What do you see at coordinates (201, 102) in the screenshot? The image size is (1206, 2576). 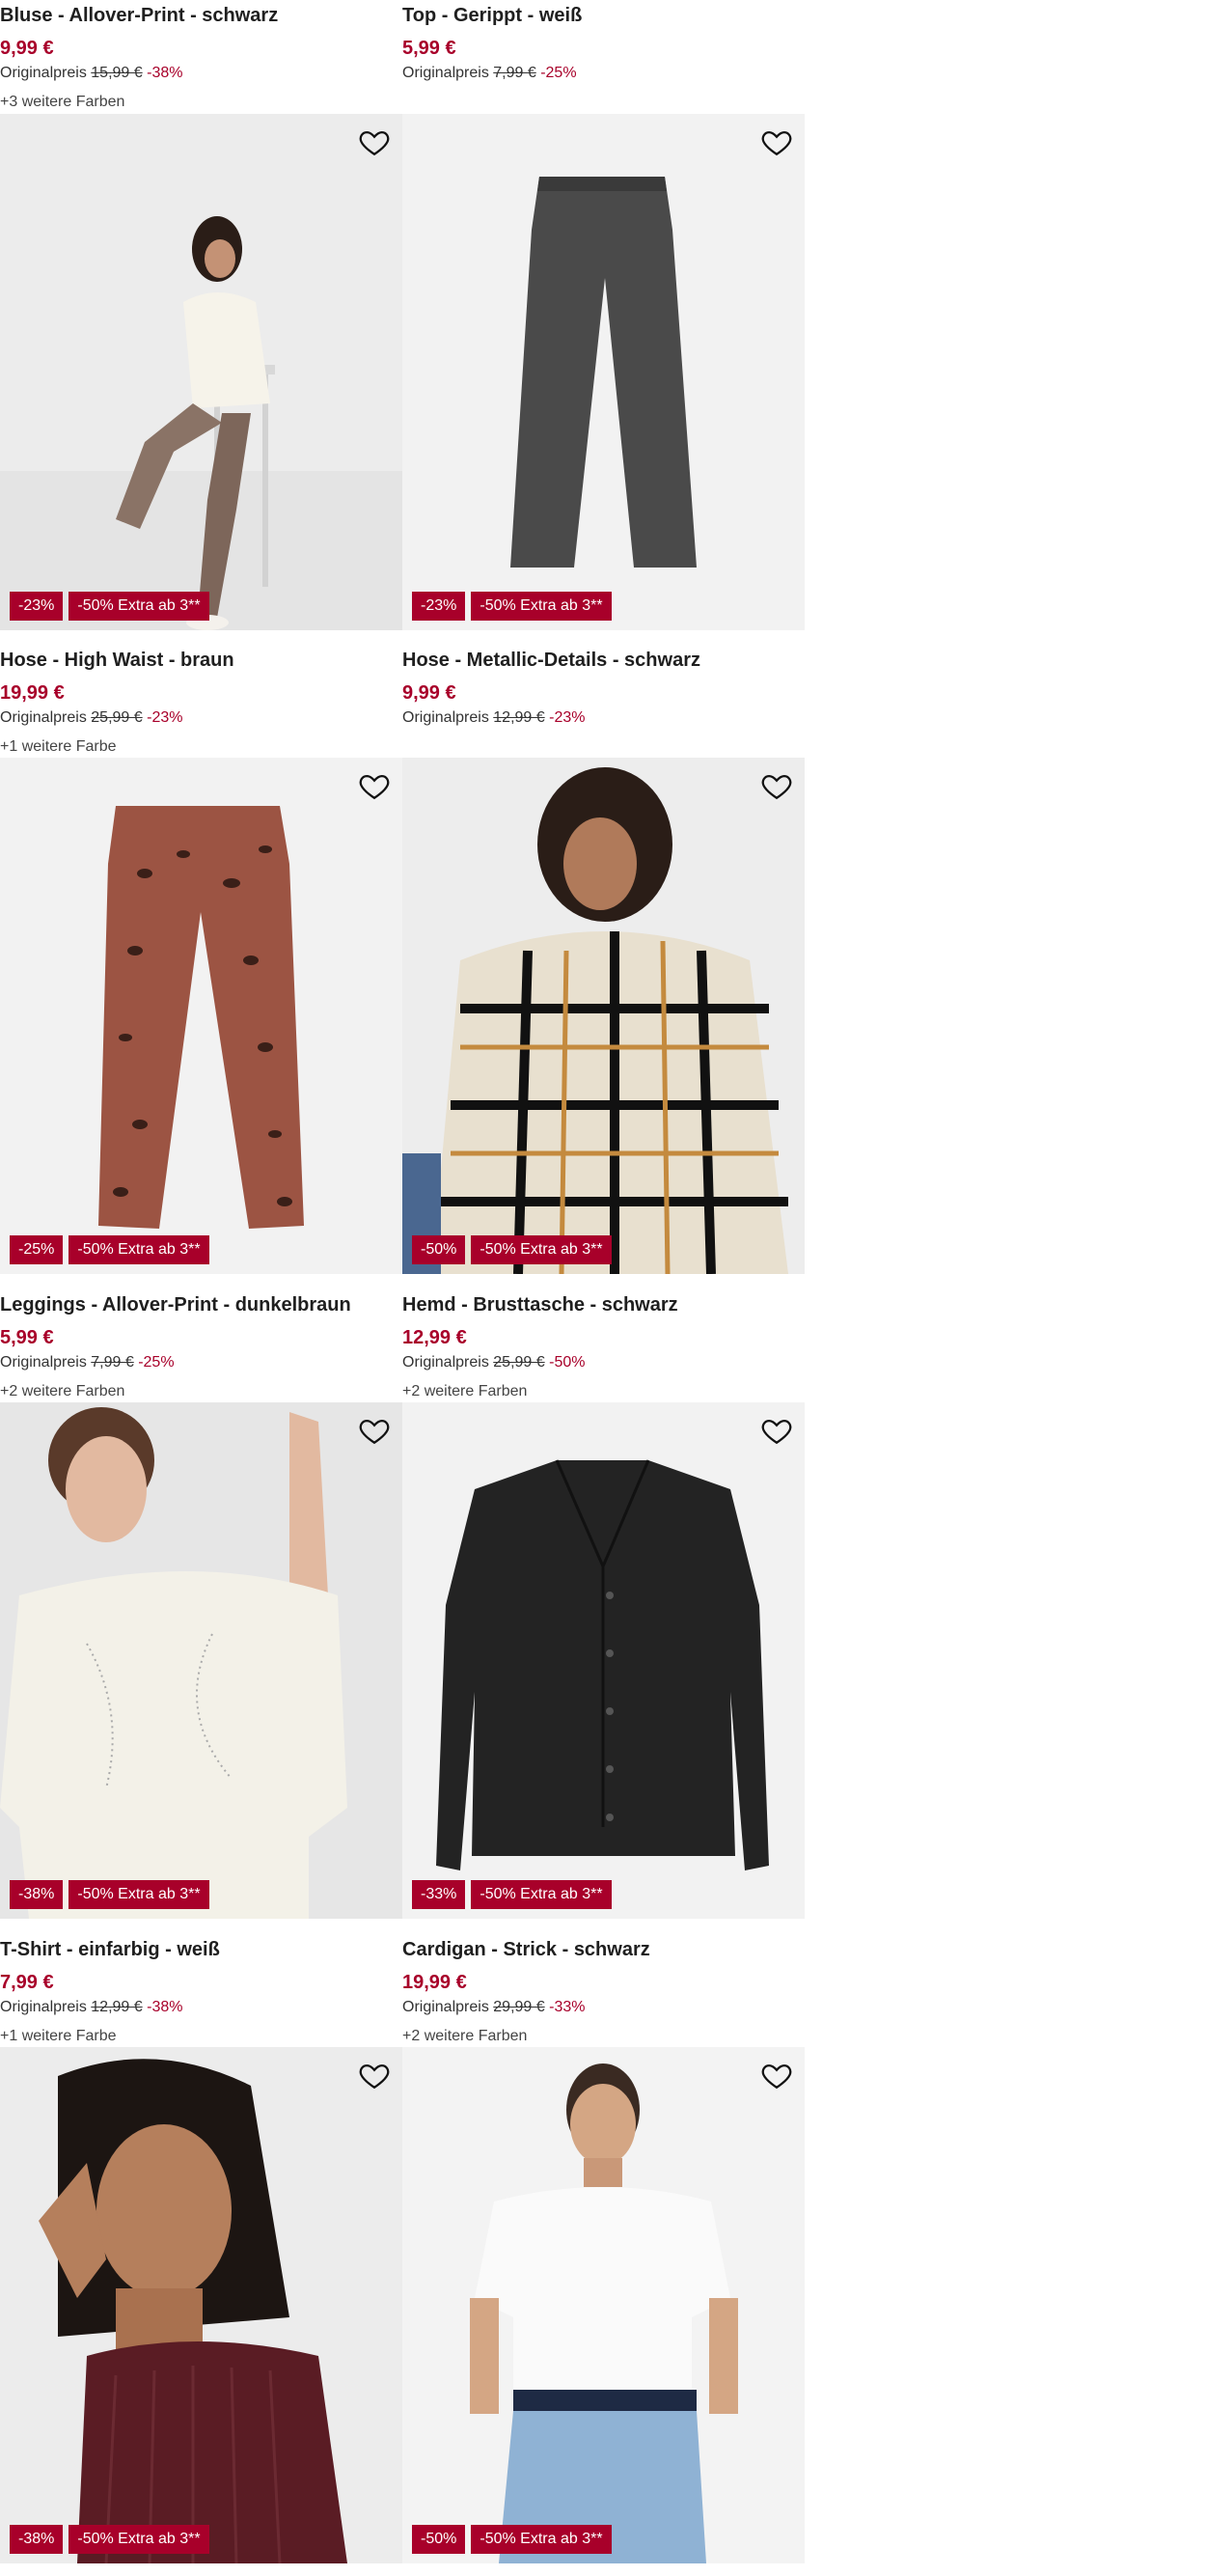 I see `more-colors: +3 weitere Farben` at bounding box center [201, 102].